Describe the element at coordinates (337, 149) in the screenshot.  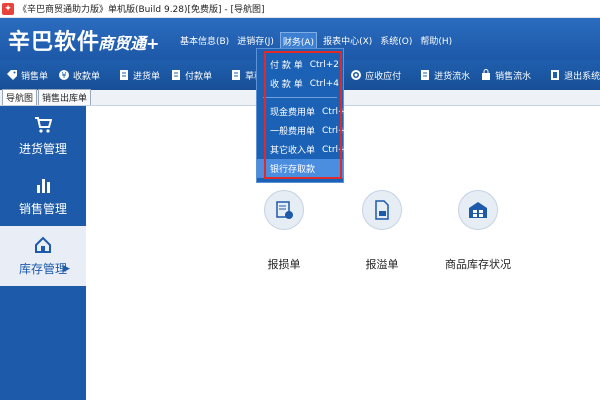
I see `menu-item-shortcut: Ctrl+9` at that location.